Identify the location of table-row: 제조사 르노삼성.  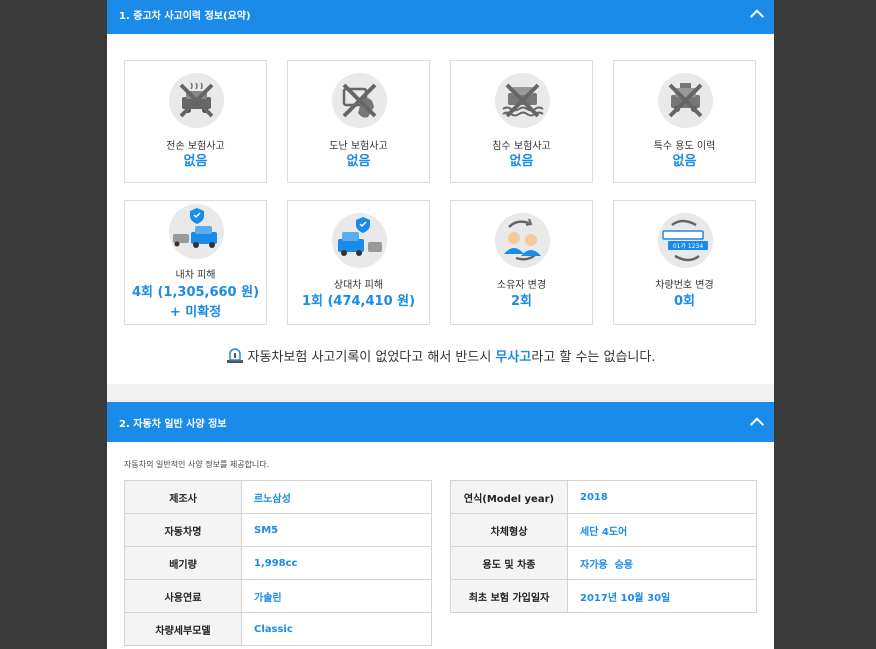
(278, 497).